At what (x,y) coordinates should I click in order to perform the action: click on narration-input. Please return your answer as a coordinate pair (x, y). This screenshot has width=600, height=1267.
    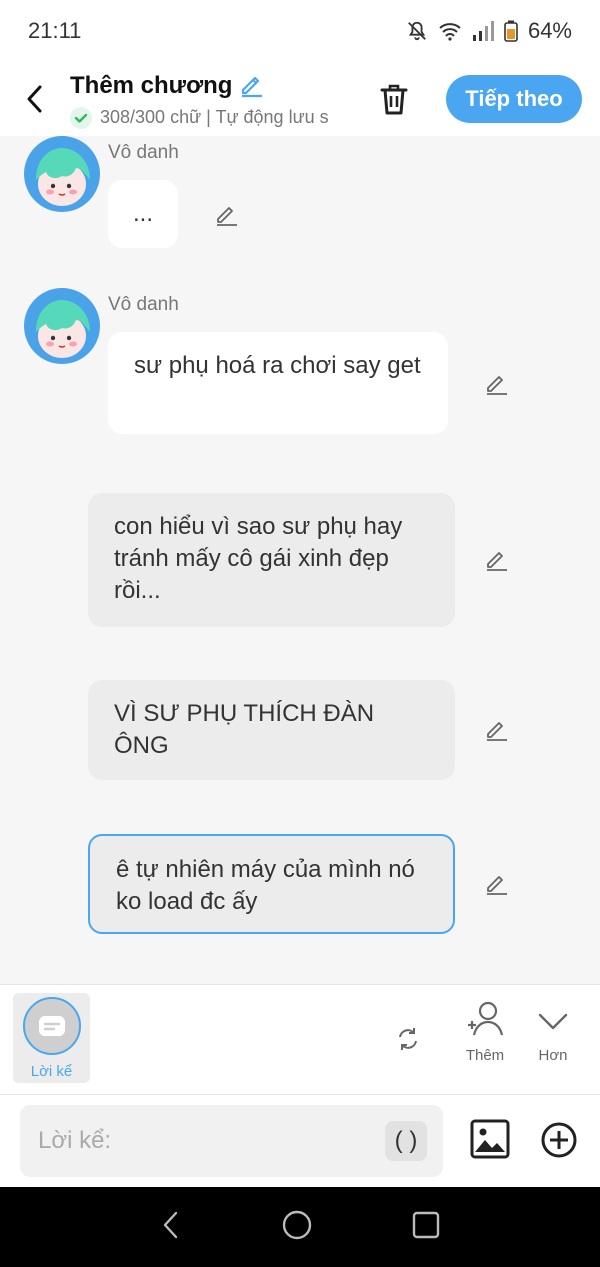
    Looking at the image, I should click on (203, 1141).